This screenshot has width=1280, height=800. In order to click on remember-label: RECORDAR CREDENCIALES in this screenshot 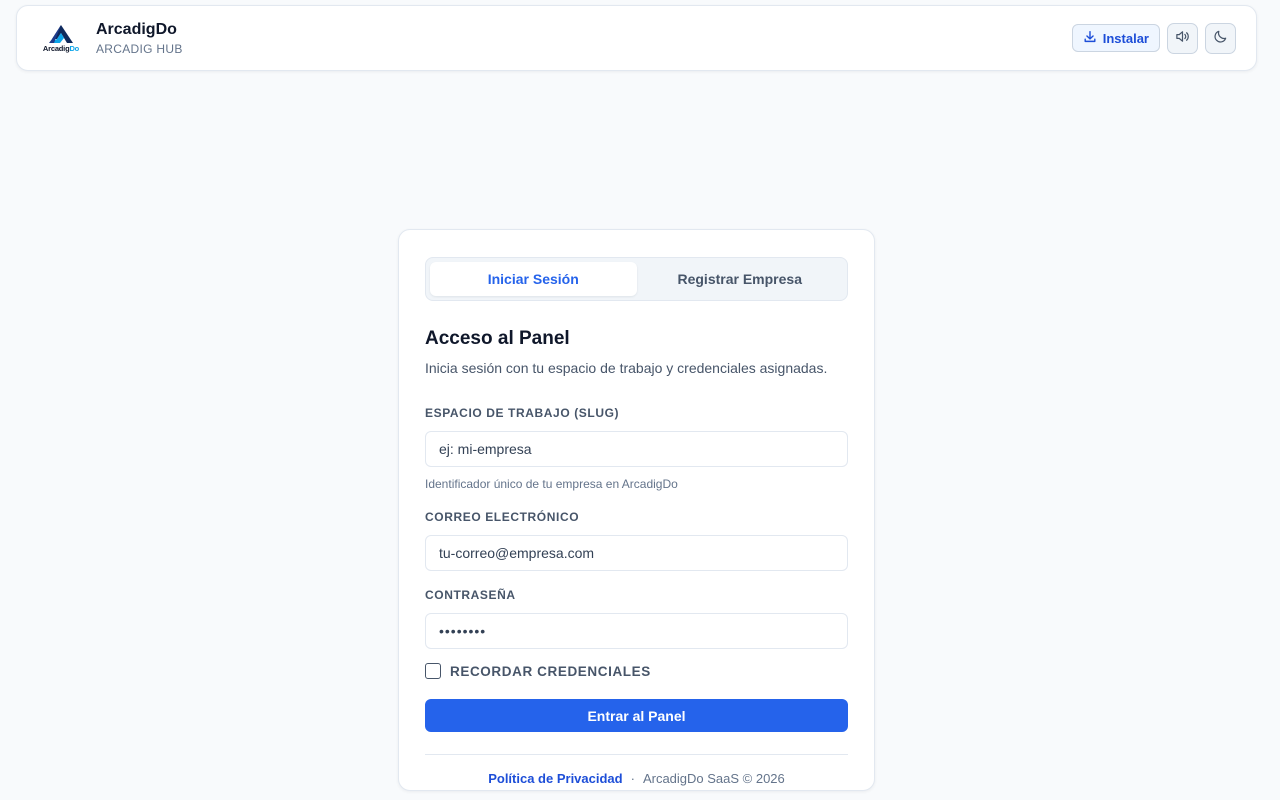, I will do `click(550, 671)`.